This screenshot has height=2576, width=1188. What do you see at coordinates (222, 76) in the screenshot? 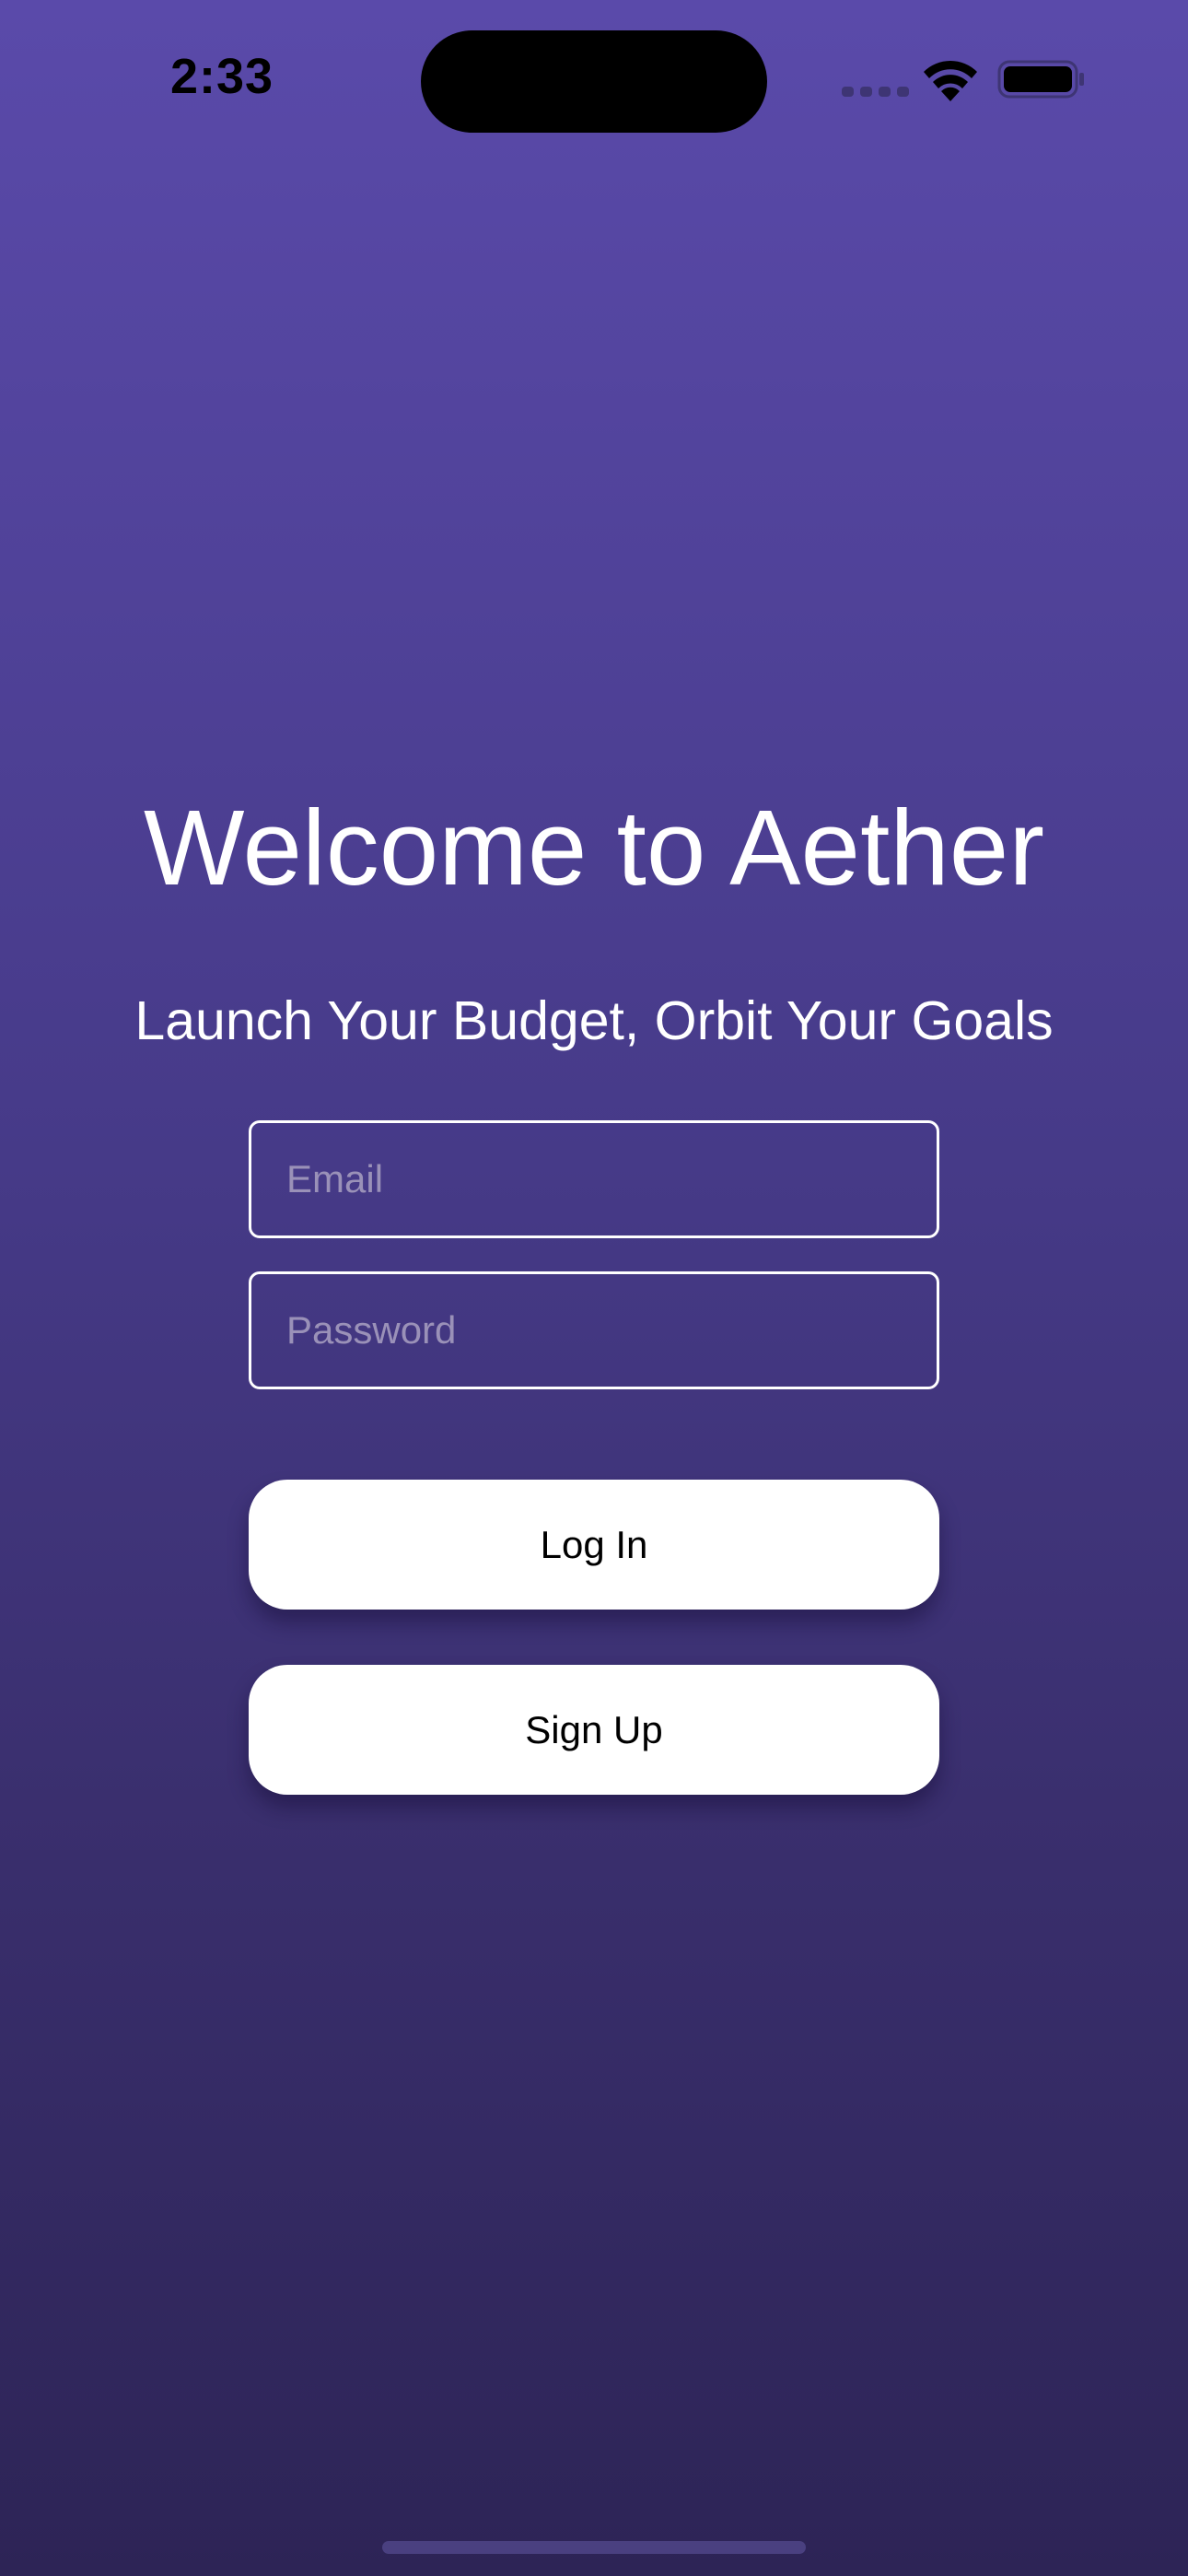
I see `status-time: 2:33` at bounding box center [222, 76].